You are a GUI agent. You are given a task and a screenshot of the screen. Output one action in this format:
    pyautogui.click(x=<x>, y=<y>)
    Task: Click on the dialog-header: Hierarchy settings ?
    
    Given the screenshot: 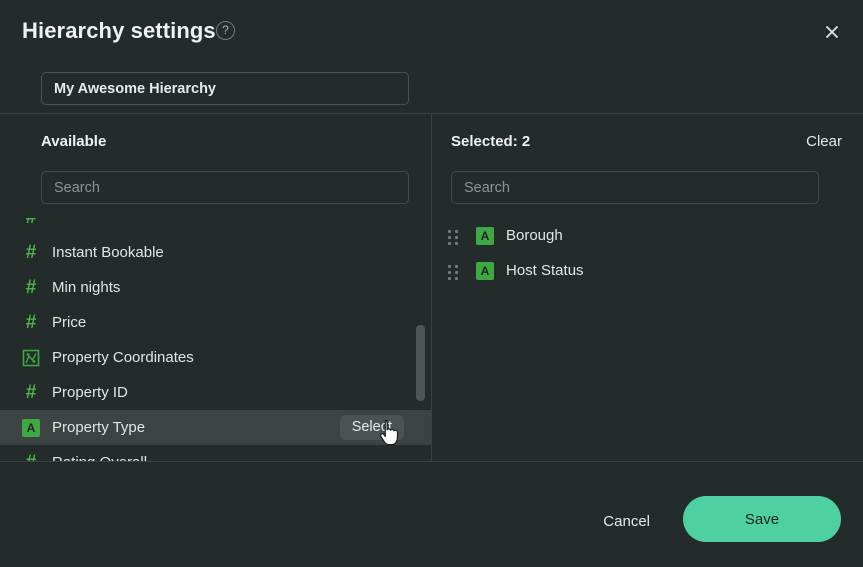 What is the action you would take?
    pyautogui.click(x=431, y=31)
    